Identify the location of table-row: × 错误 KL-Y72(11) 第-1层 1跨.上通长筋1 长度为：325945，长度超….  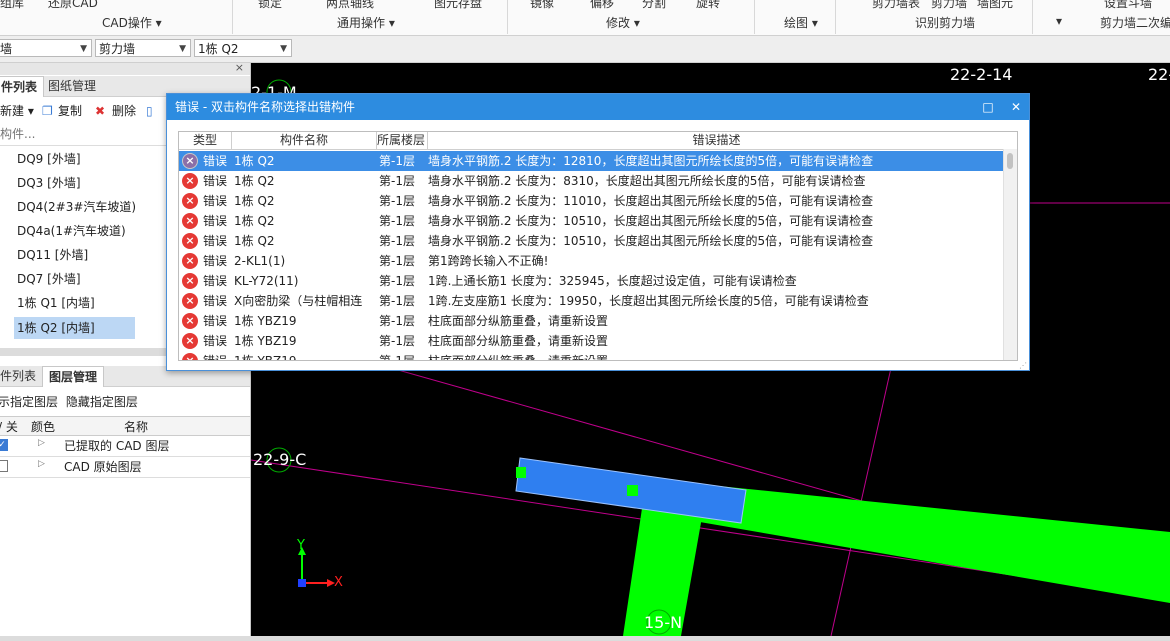
(591, 281).